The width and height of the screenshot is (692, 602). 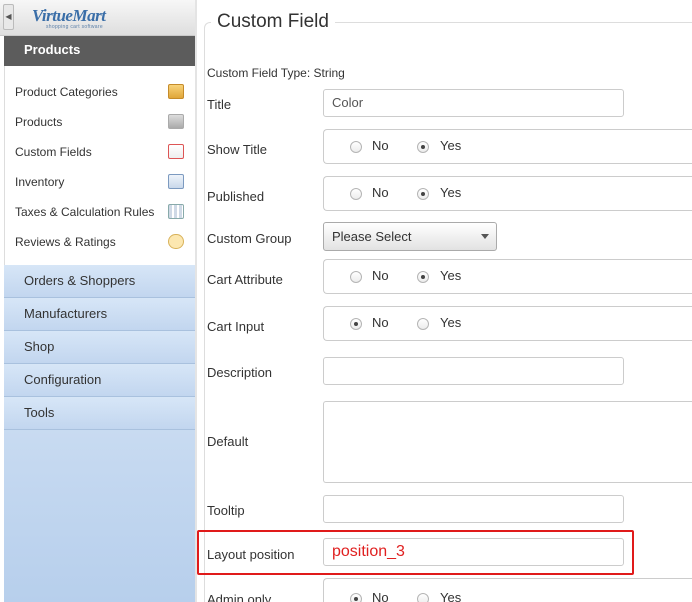 I want to click on cart-attribute-radio-group: No Yes, so click(x=507, y=276).